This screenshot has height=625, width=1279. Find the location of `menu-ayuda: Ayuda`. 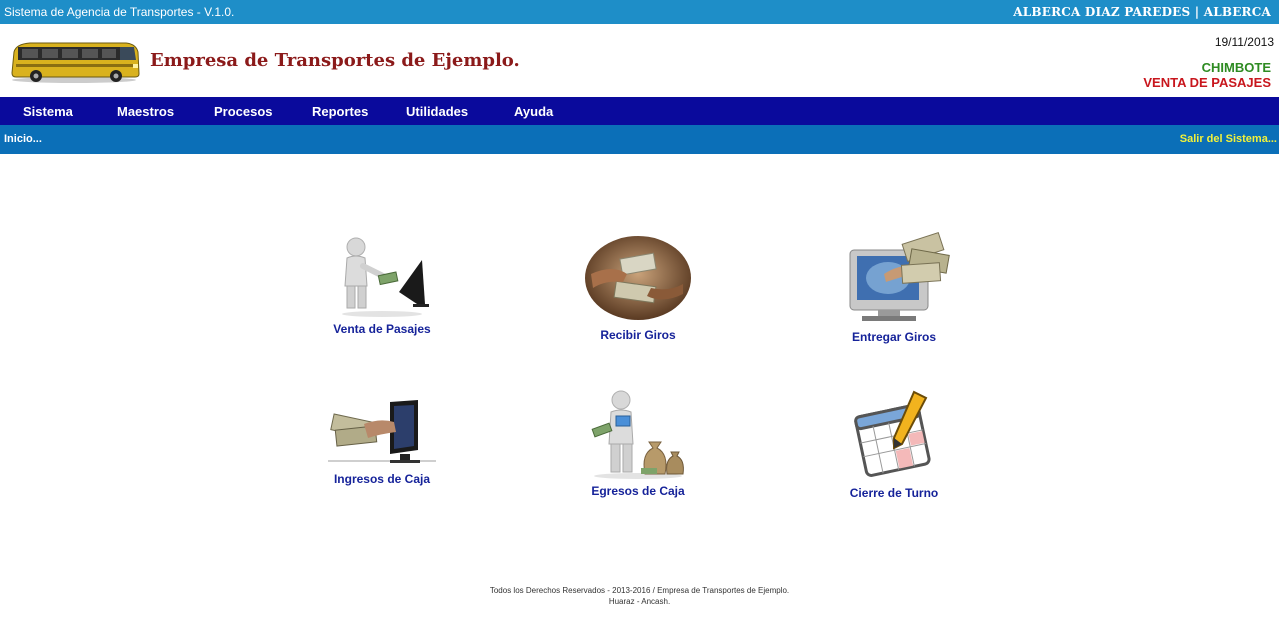

menu-ayuda: Ayuda is located at coordinates (533, 111).